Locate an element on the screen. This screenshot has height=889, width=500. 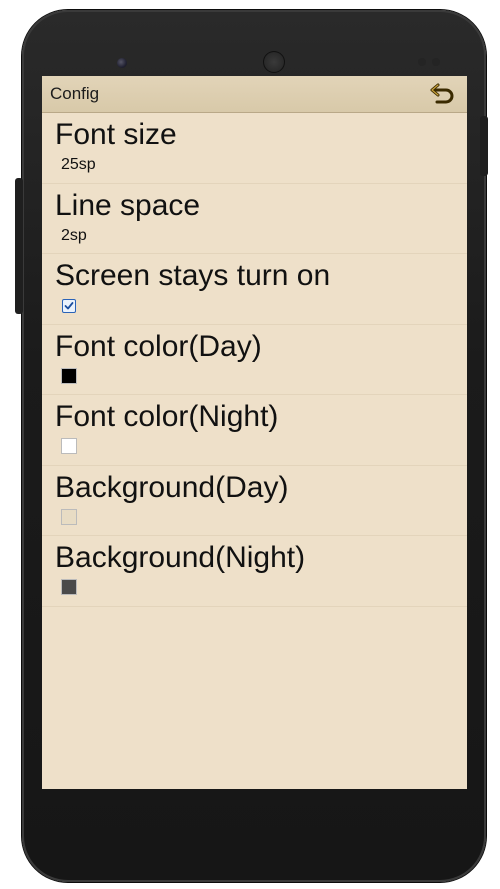
pref-title: Screen stays turn on is located at coordinates (193, 275).